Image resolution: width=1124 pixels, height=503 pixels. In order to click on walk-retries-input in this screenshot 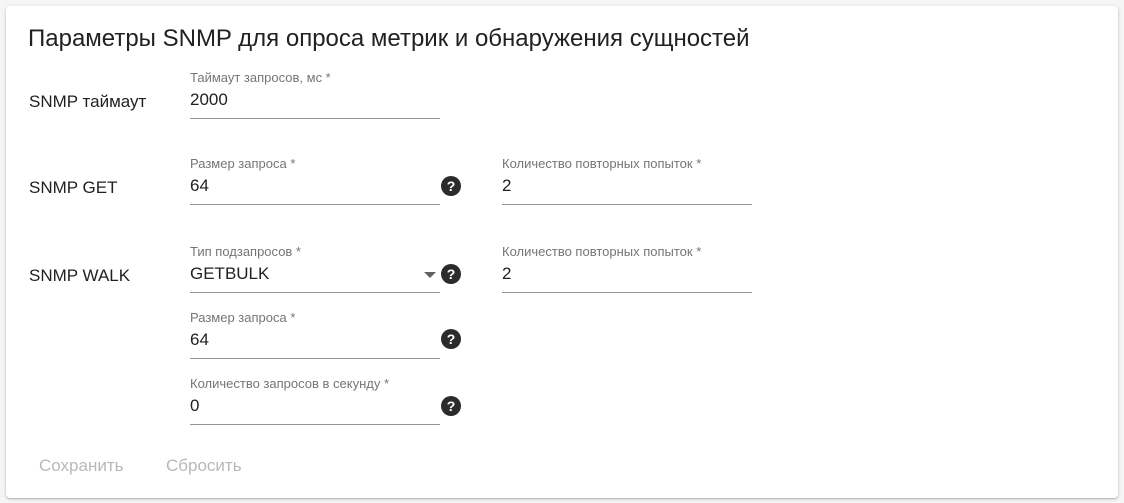, I will do `click(617, 274)`.